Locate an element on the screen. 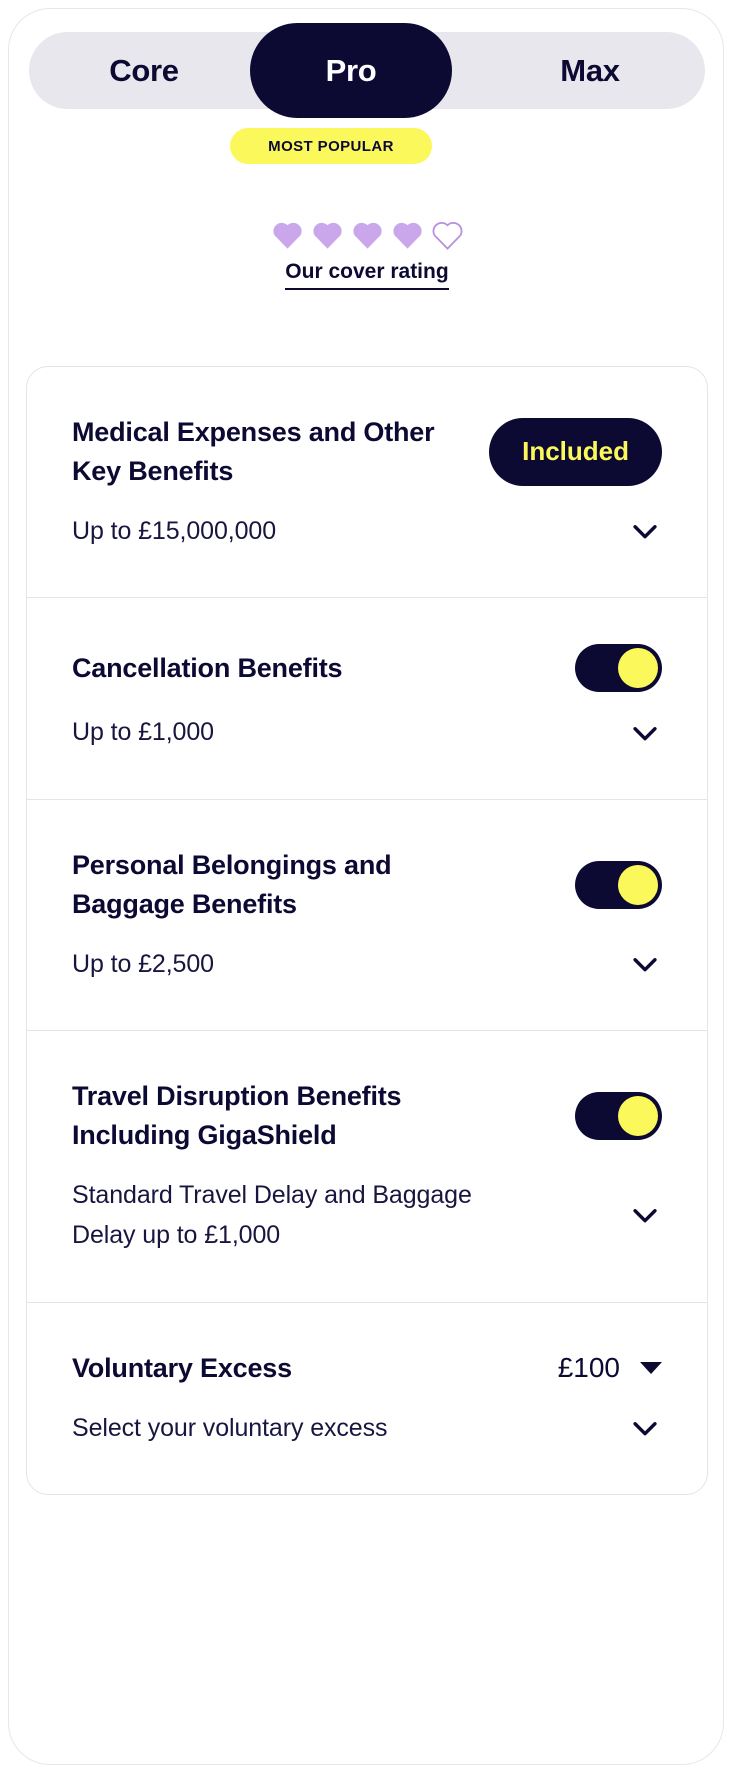 The width and height of the screenshot is (732, 1773). benefit-subtitle: Up to £2,500 is located at coordinates (143, 963).